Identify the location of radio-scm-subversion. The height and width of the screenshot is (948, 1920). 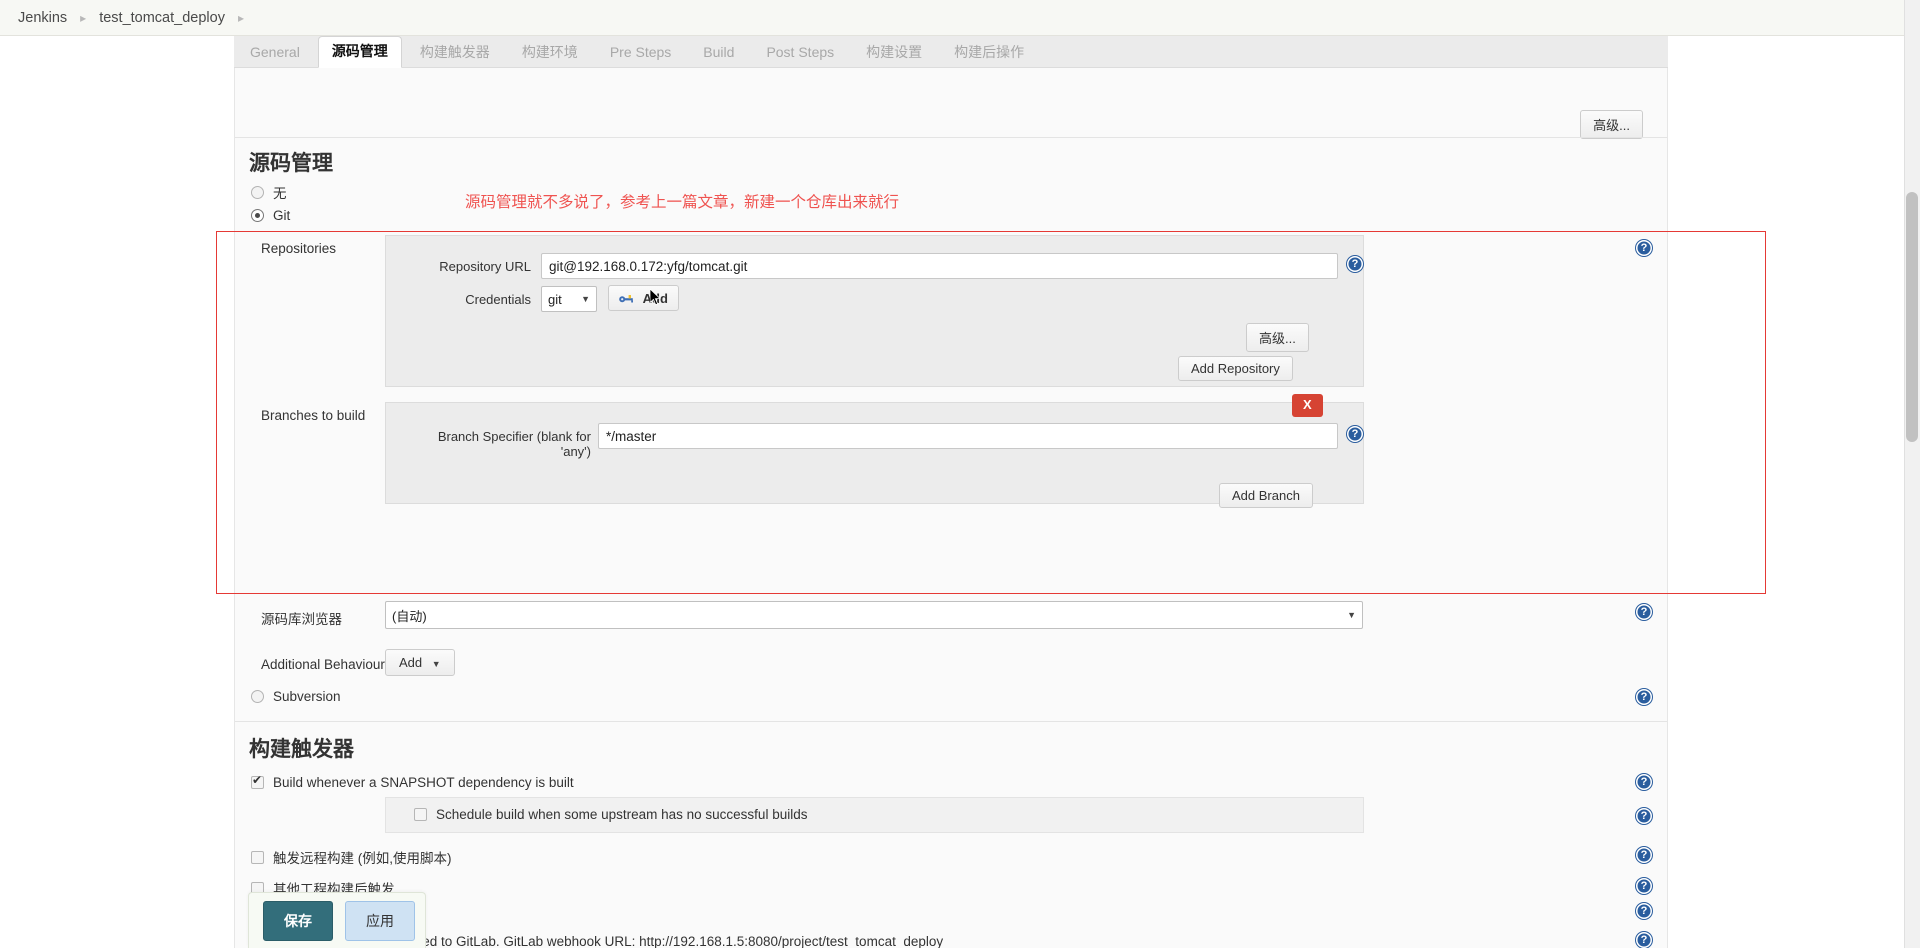
(257, 696).